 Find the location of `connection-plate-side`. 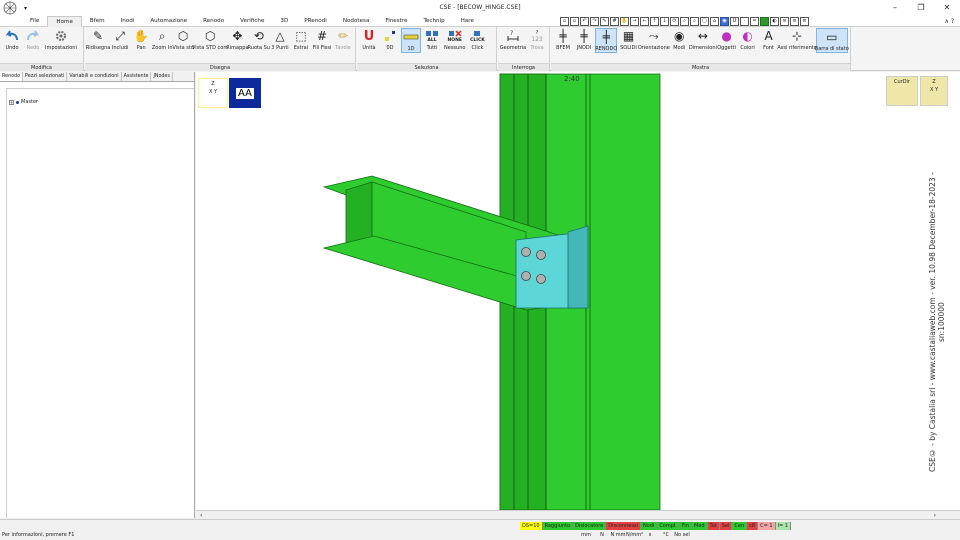

connection-plate-side is located at coordinates (578, 267).